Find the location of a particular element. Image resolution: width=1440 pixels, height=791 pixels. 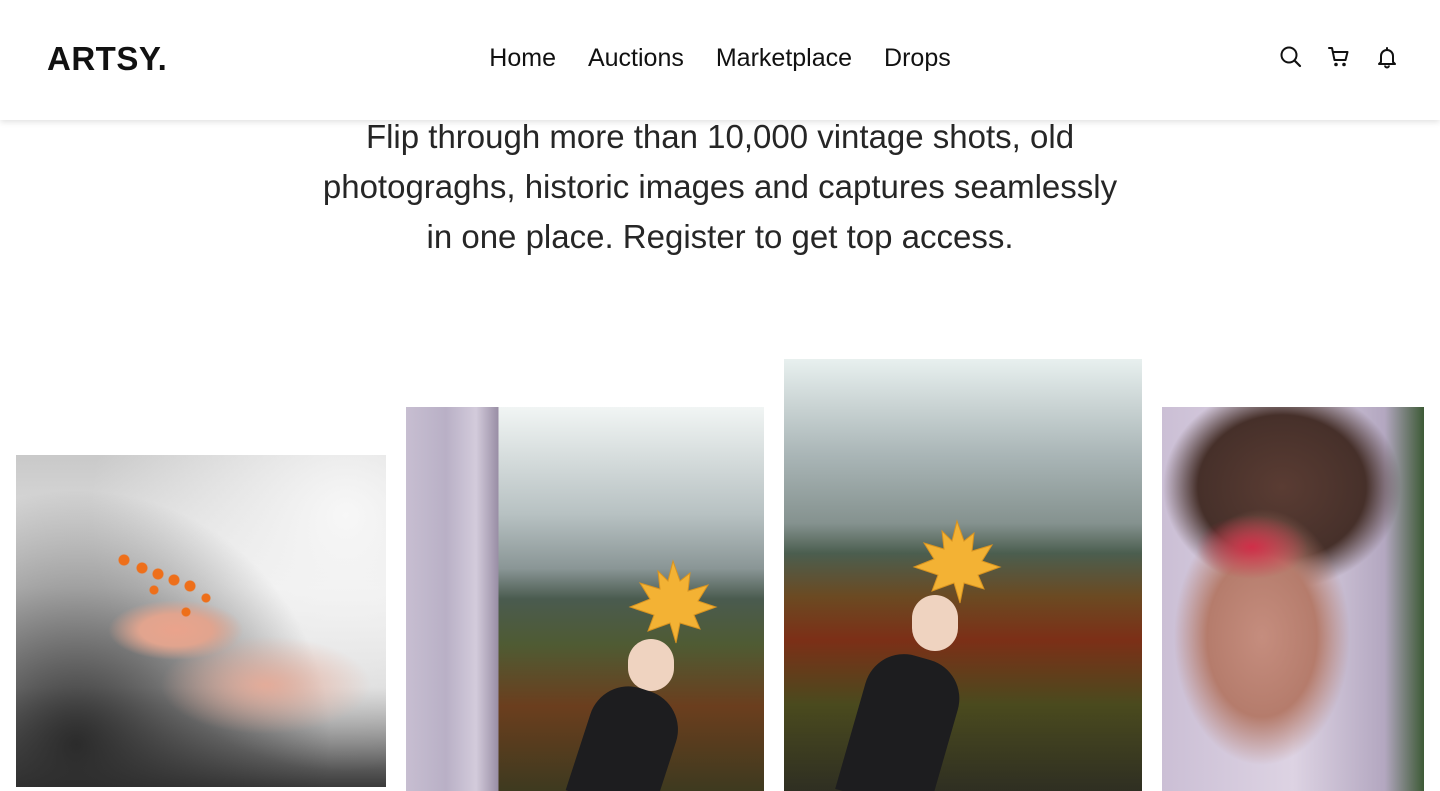

search-icon is located at coordinates (1291, 57).